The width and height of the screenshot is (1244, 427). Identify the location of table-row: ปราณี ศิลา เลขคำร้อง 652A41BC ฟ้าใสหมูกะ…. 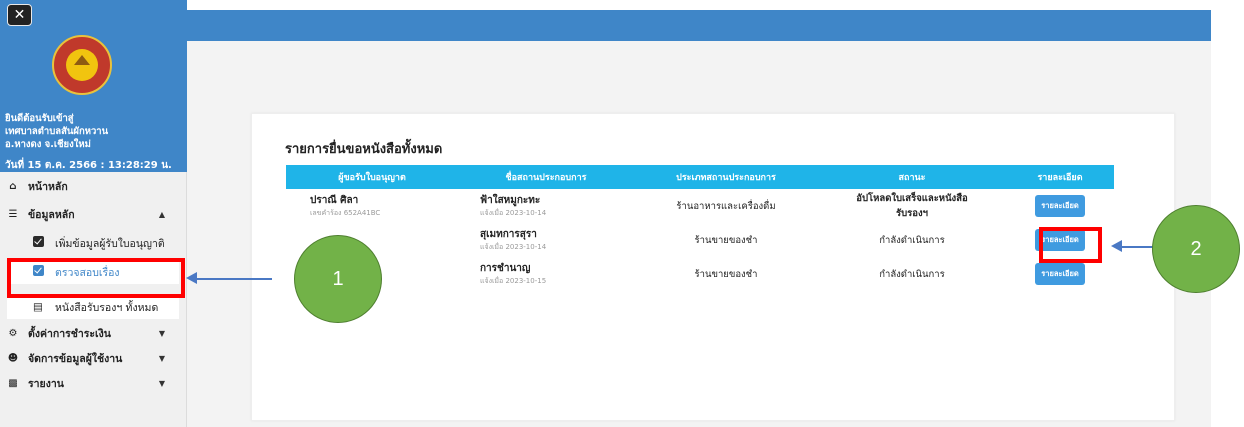
(700, 206).